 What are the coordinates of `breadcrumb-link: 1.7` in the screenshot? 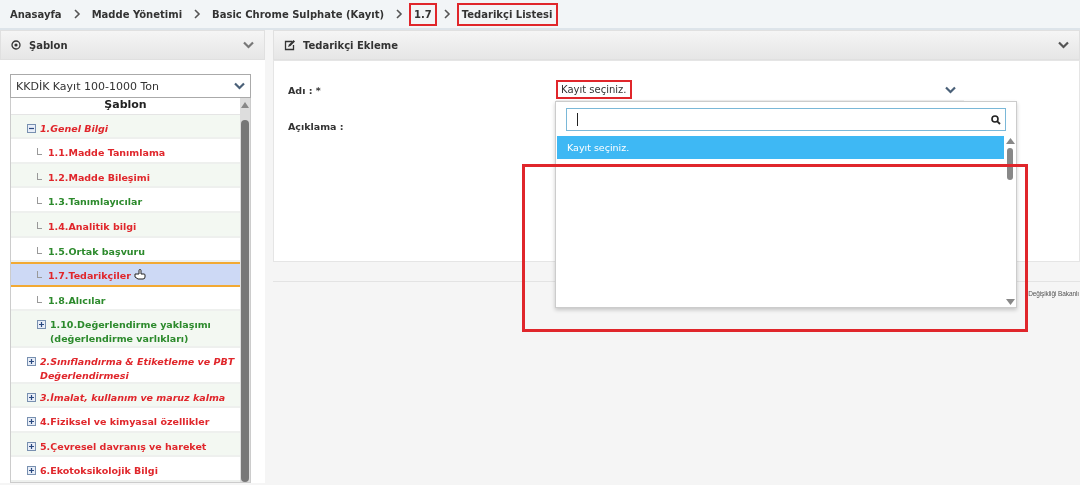 It's located at (423, 14).